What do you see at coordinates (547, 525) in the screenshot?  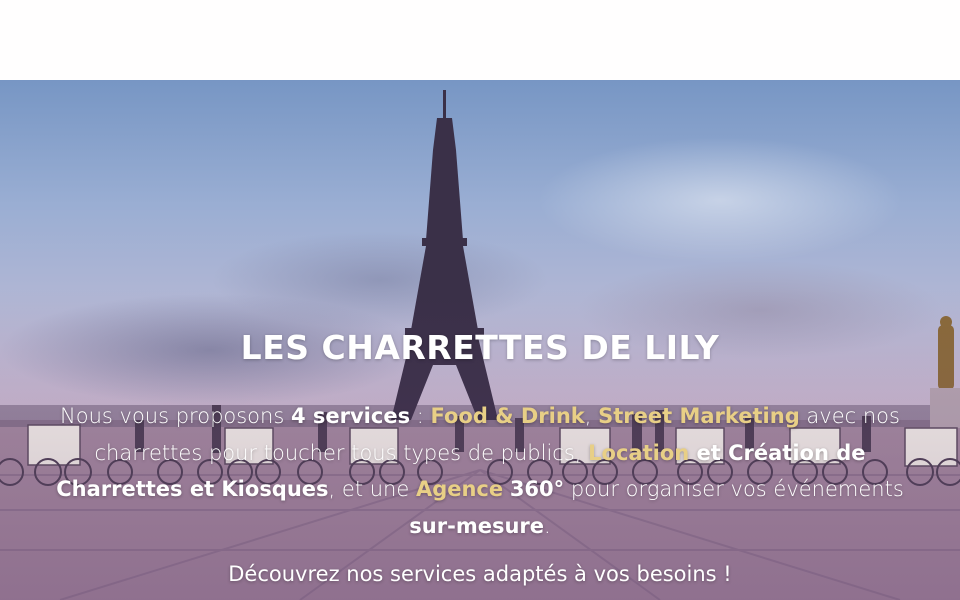 I see `period-text: .` at bounding box center [547, 525].